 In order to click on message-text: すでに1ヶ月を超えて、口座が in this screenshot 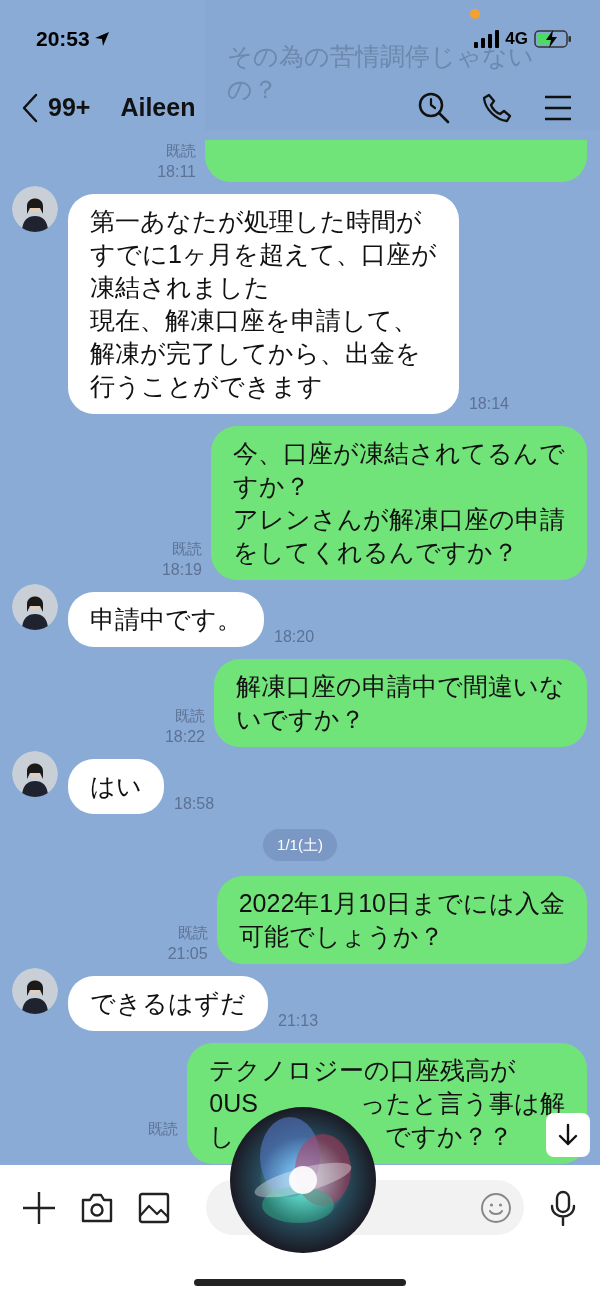, I will do `click(263, 254)`.